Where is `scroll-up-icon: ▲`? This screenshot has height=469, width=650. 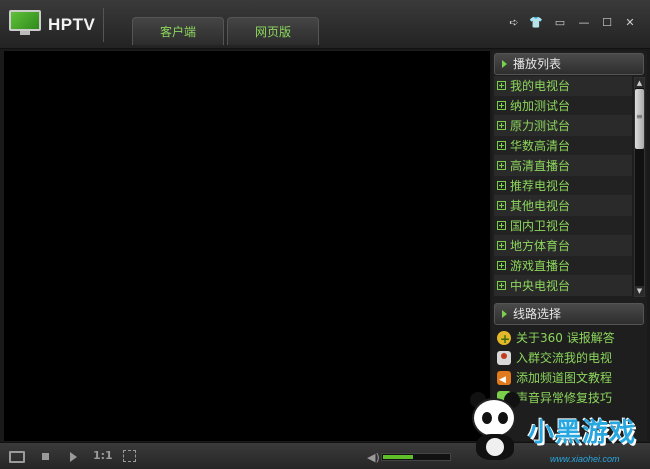
scroll-up-icon: ▲ is located at coordinates (639, 83).